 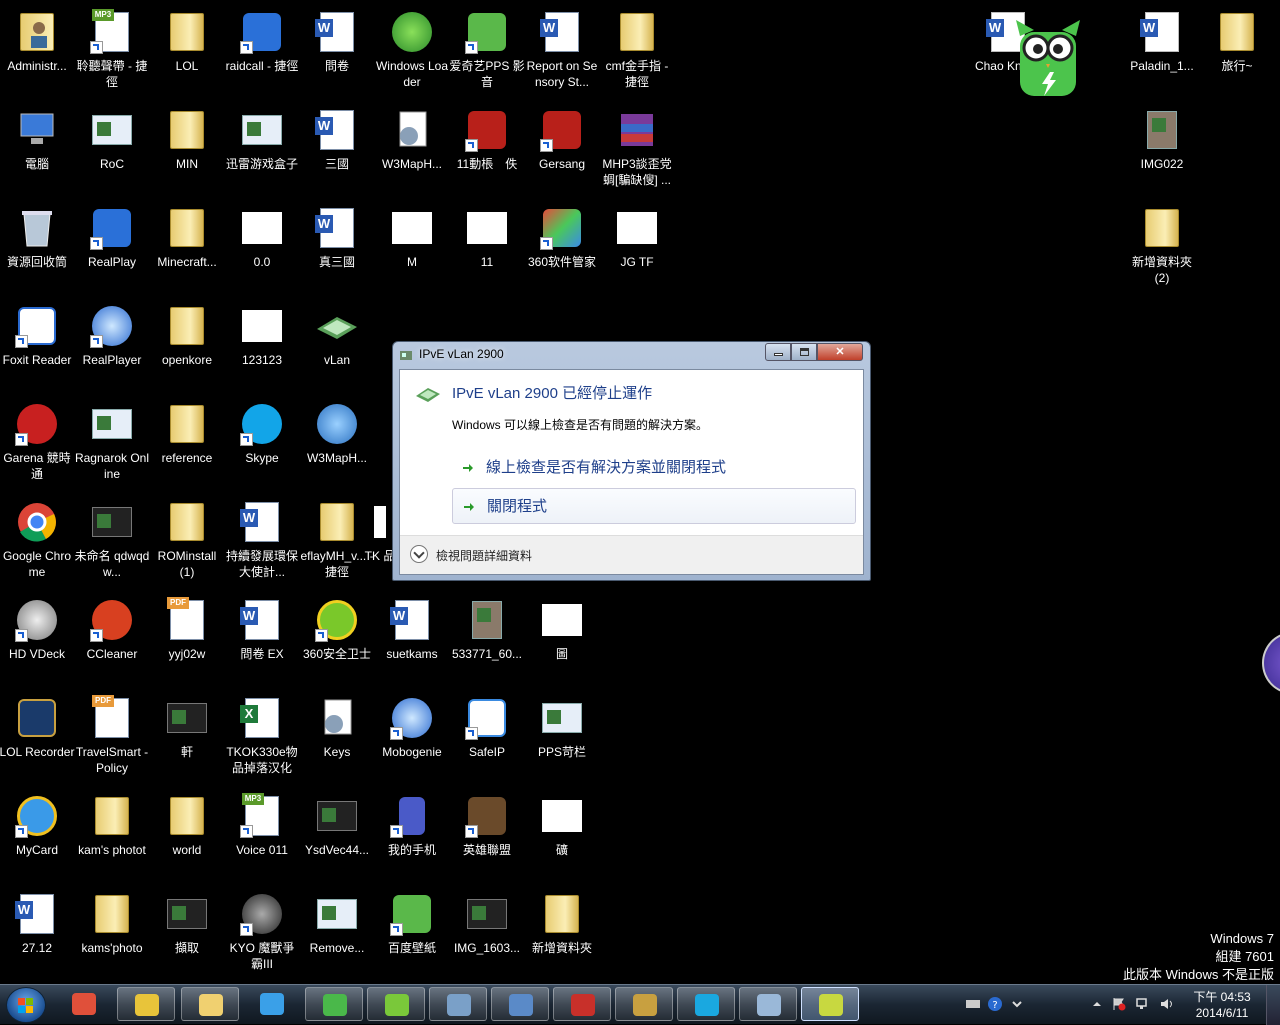 I want to click on dialog-titlebar: IPvE vLan 2900 ✕, so click(x=631, y=355).